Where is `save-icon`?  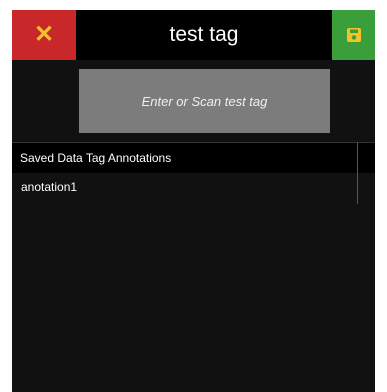
save-icon is located at coordinates (353, 35).